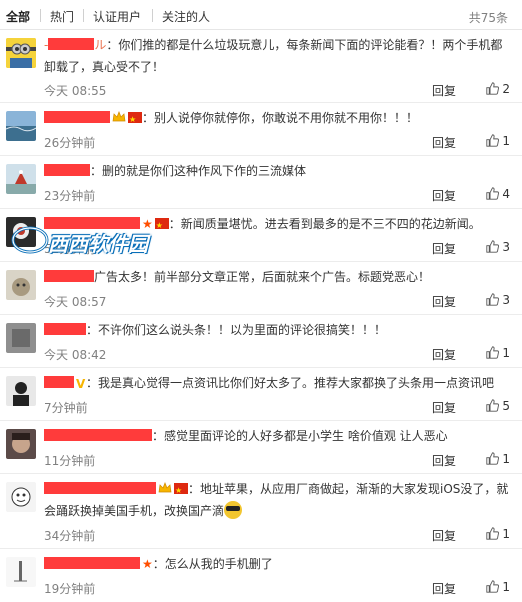 This screenshot has width=522, height=602. What do you see at coordinates (506, 406) in the screenshot?
I see `like-count: 5` at bounding box center [506, 406].